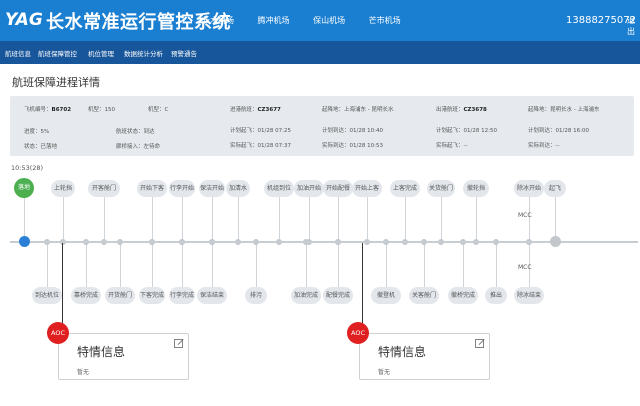  I want to click on outbound-planned-arrival: 计划到达：01/28 16:00, so click(558, 131).